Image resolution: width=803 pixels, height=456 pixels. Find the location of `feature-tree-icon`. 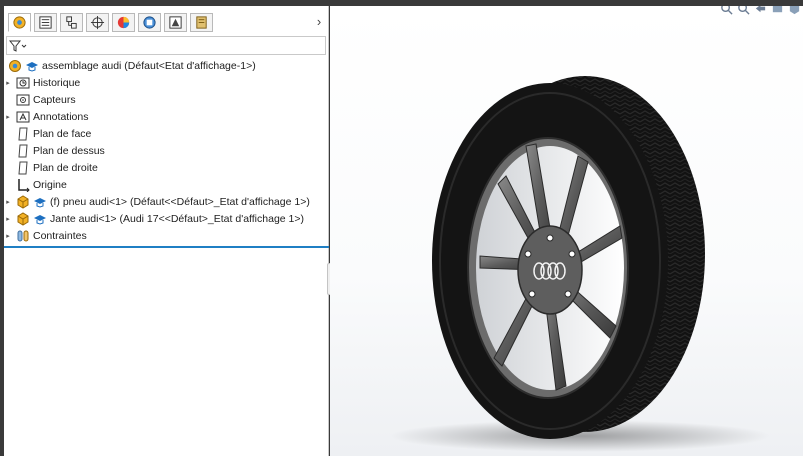

feature-tree-icon is located at coordinates (19, 22).